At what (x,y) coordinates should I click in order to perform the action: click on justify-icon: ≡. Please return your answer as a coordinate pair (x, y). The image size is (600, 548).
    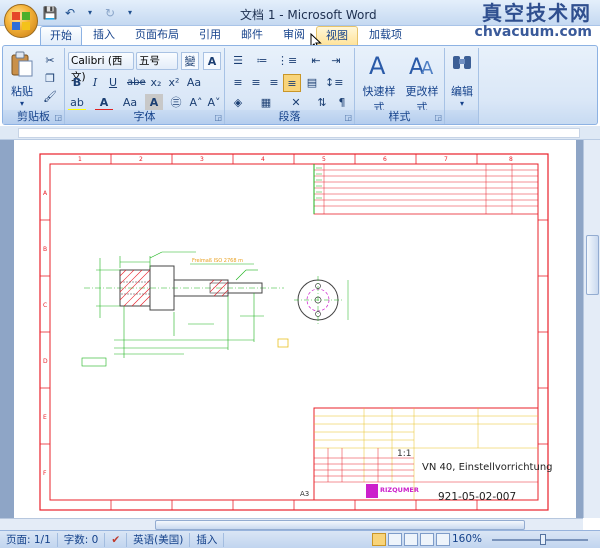
    Looking at the image, I should click on (292, 83).